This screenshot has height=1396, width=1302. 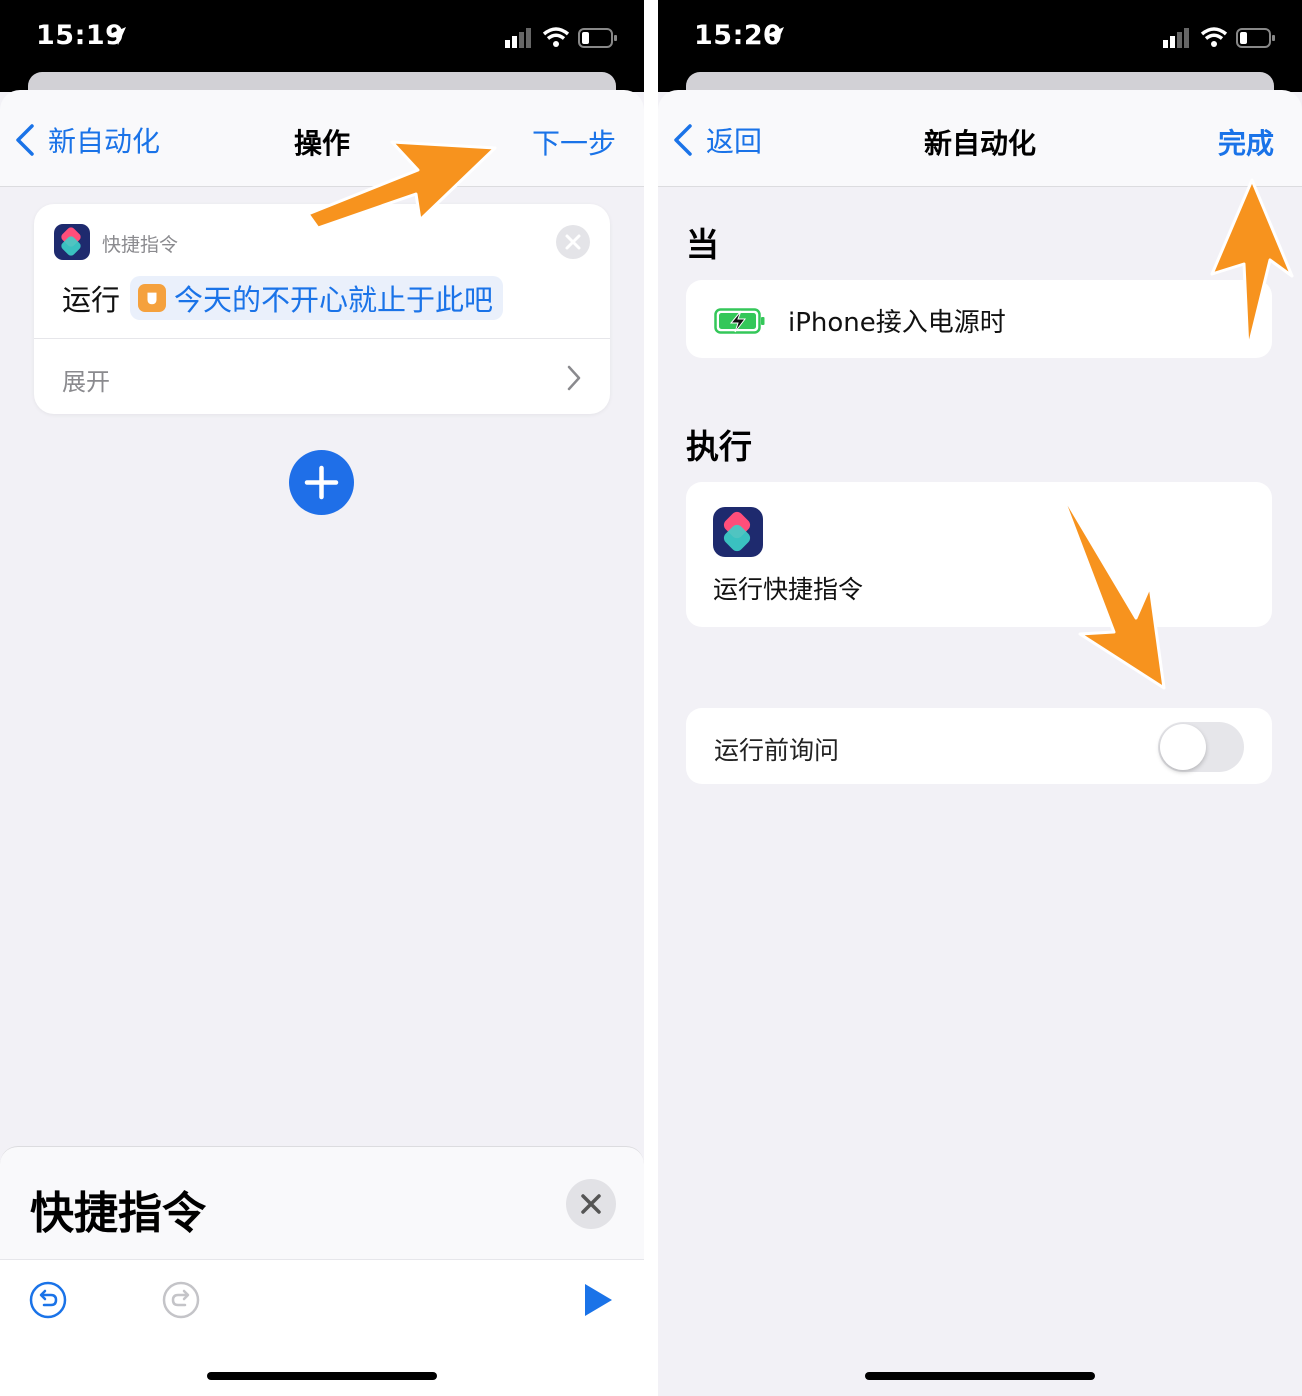 What do you see at coordinates (181, 1300) in the screenshot?
I see `redo-icon` at bounding box center [181, 1300].